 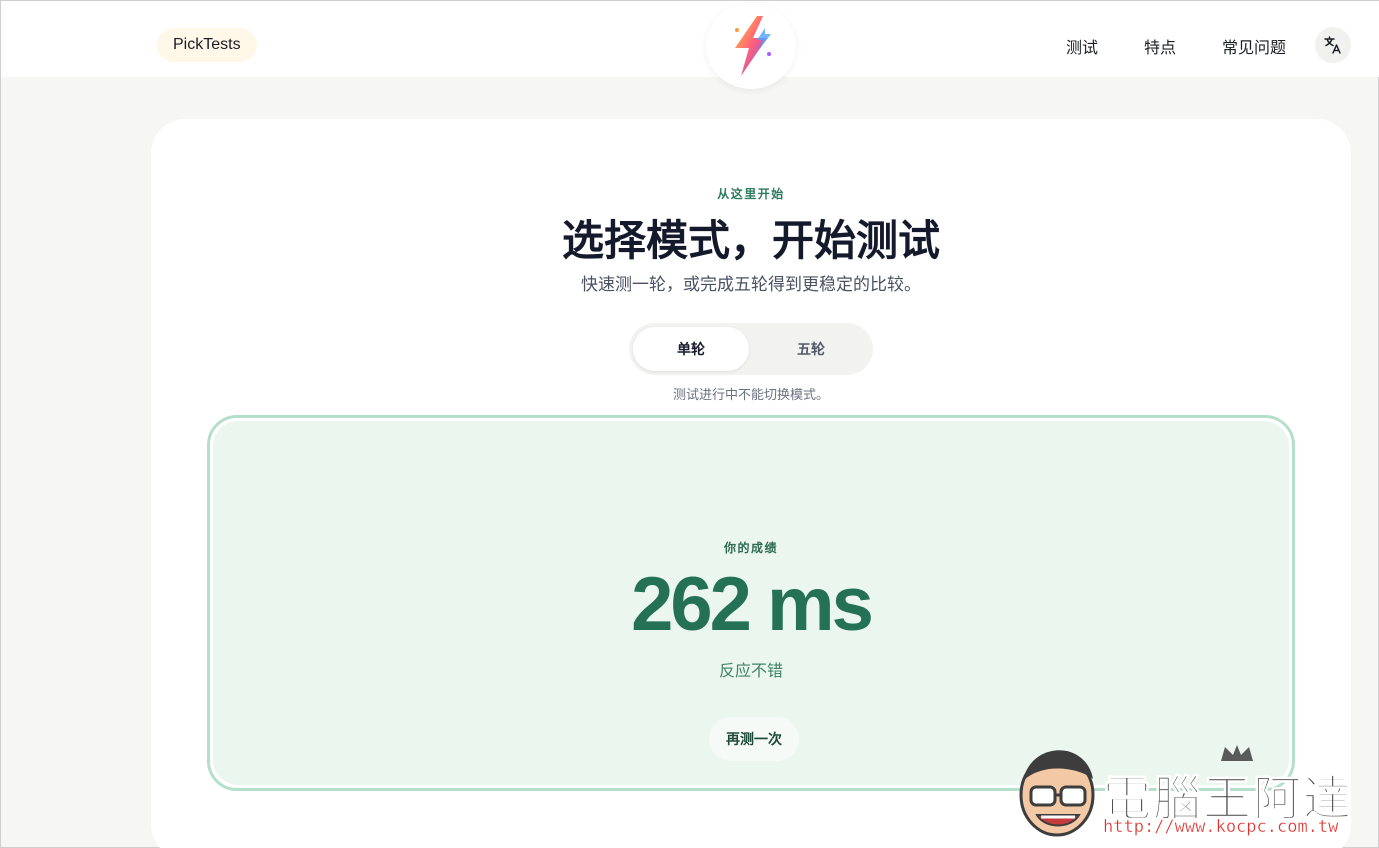 I want to click on mascot-icon, so click(x=1057, y=793).